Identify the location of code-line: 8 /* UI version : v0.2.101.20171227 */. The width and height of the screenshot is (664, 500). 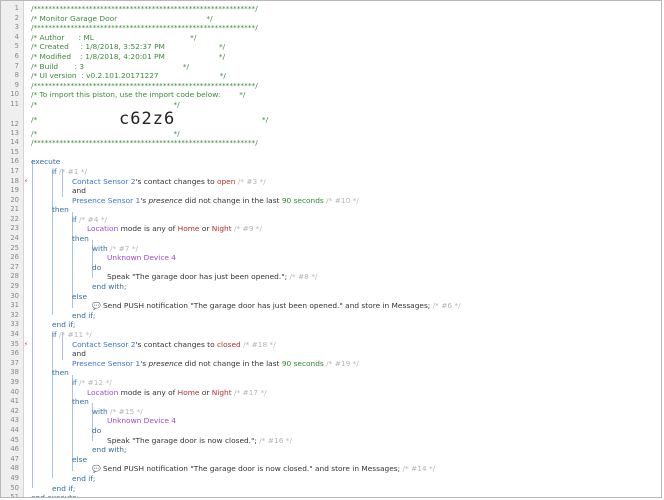
(331, 76).